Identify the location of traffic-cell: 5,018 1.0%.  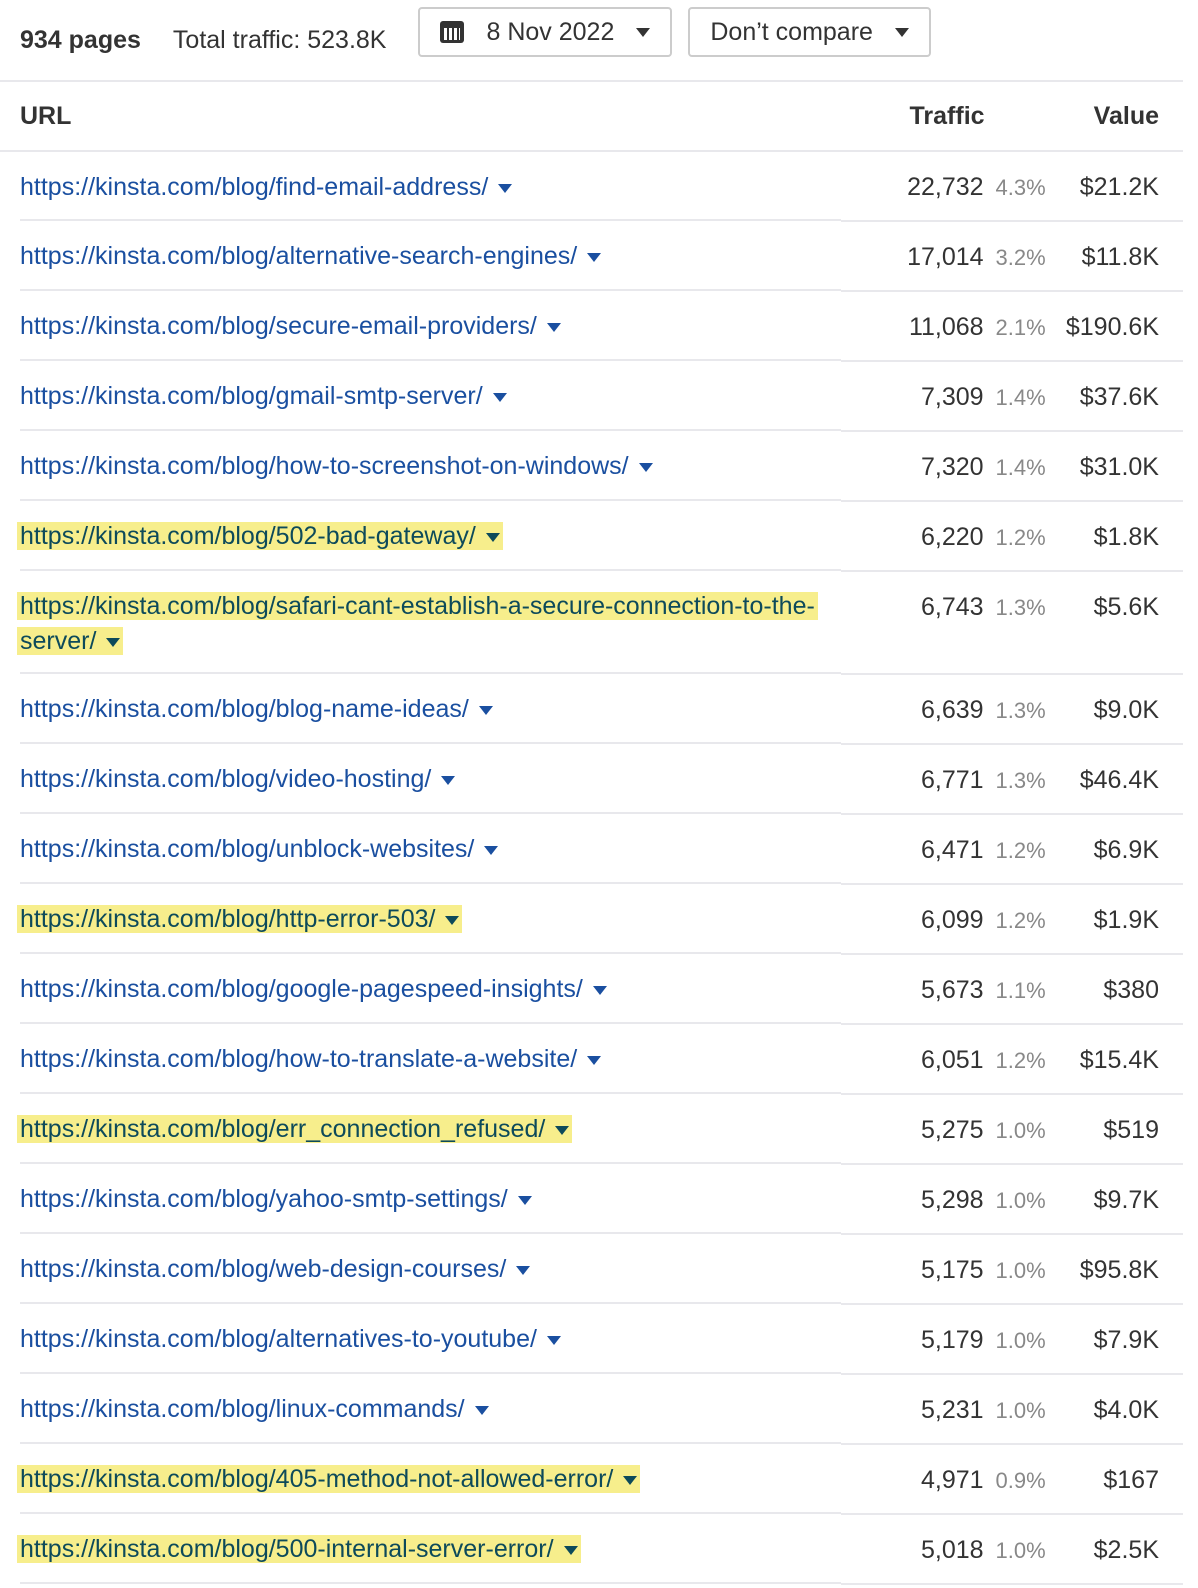
(946, 1549).